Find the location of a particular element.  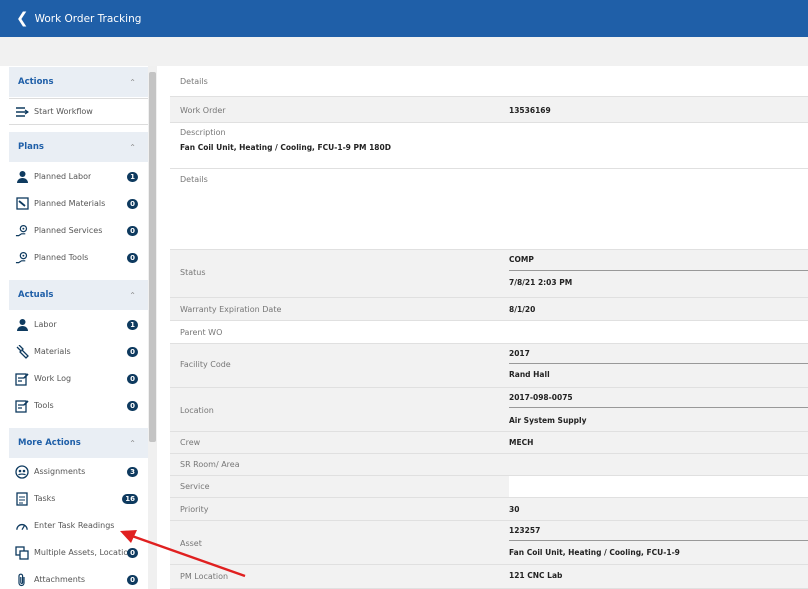

field-location: Location 2017-098-0075 Air System Supply is located at coordinates (489, 410).